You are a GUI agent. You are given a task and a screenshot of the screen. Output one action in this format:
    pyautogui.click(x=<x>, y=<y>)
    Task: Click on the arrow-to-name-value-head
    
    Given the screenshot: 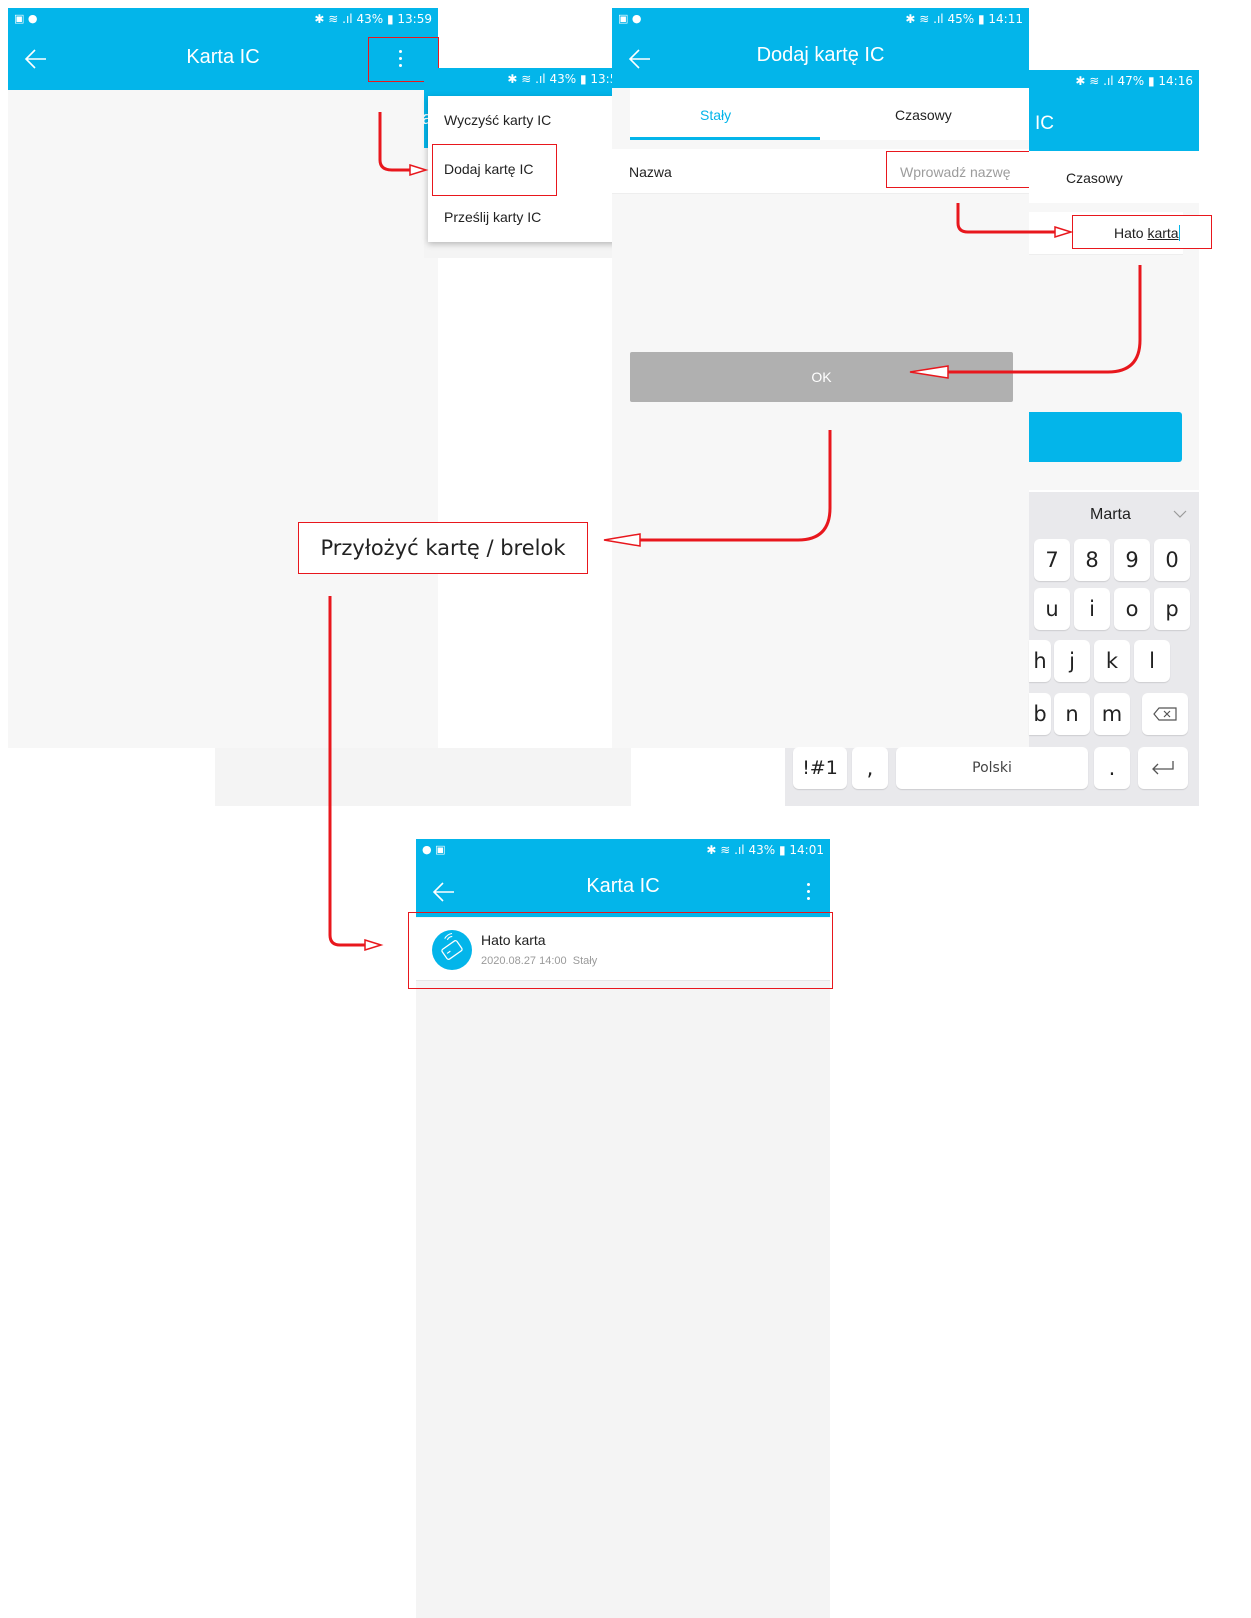 What is the action you would take?
    pyautogui.click(x=1064, y=232)
    